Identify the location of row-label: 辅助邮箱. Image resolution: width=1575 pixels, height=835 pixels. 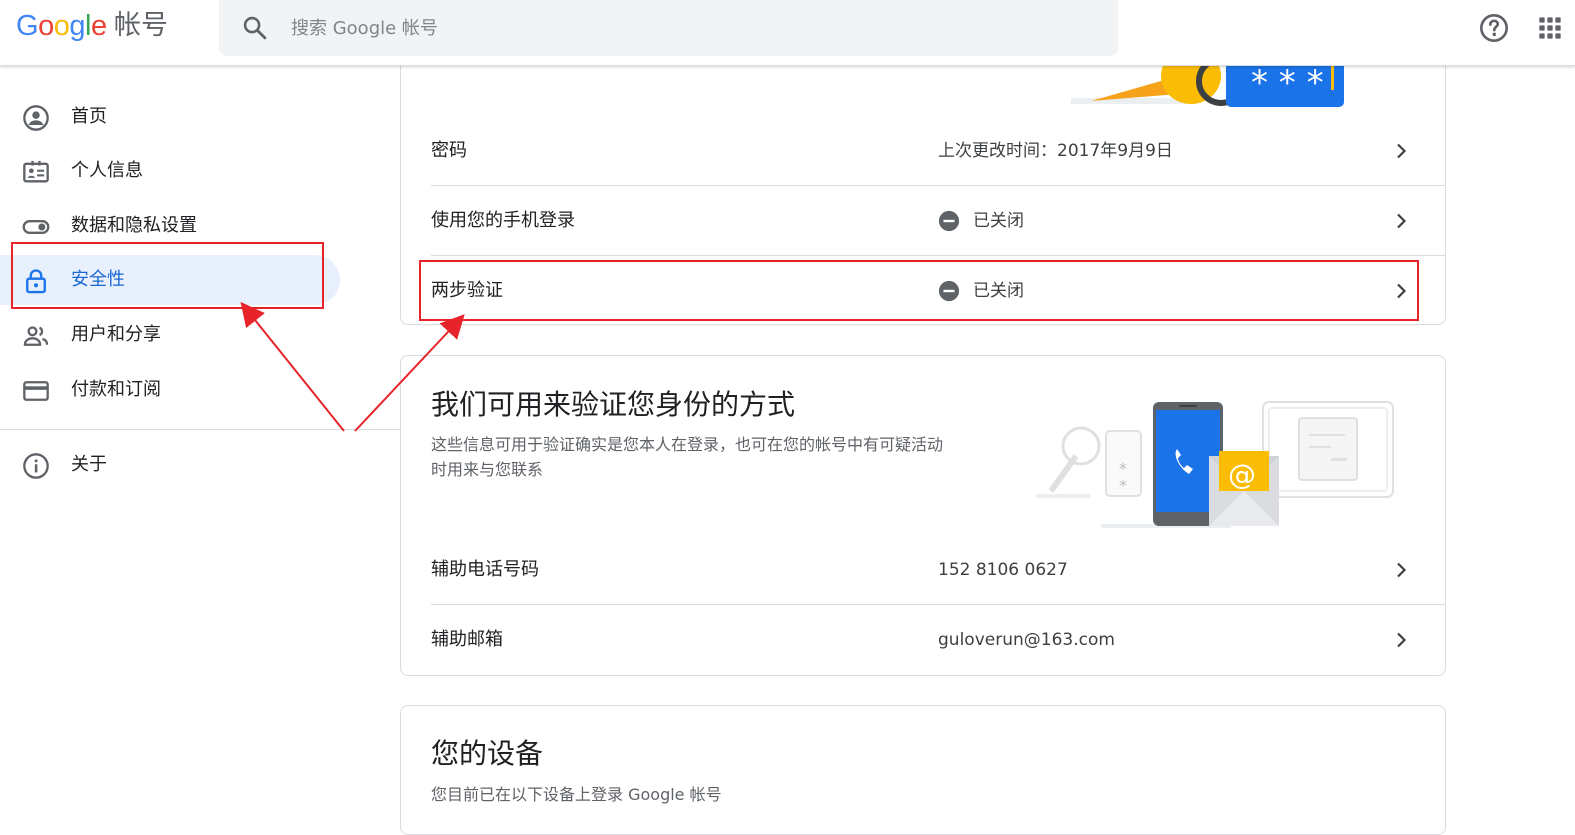
(467, 639).